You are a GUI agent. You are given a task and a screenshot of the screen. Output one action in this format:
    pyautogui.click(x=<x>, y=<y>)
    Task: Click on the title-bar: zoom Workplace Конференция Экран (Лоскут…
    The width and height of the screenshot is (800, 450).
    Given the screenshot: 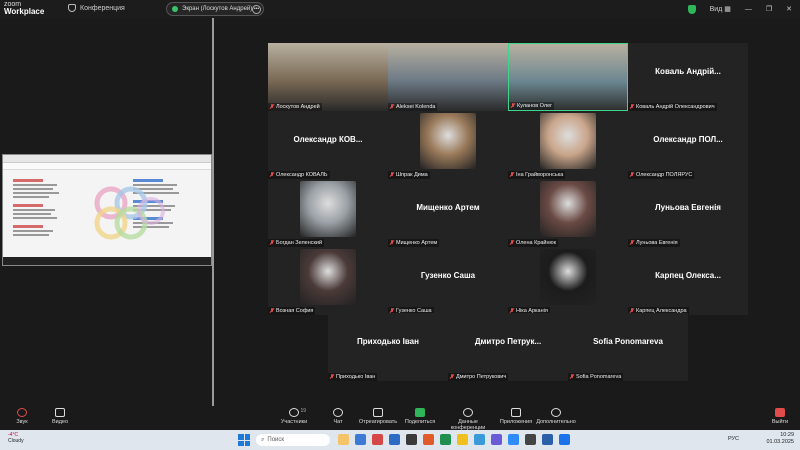 What is the action you would take?
    pyautogui.click(x=400, y=9)
    